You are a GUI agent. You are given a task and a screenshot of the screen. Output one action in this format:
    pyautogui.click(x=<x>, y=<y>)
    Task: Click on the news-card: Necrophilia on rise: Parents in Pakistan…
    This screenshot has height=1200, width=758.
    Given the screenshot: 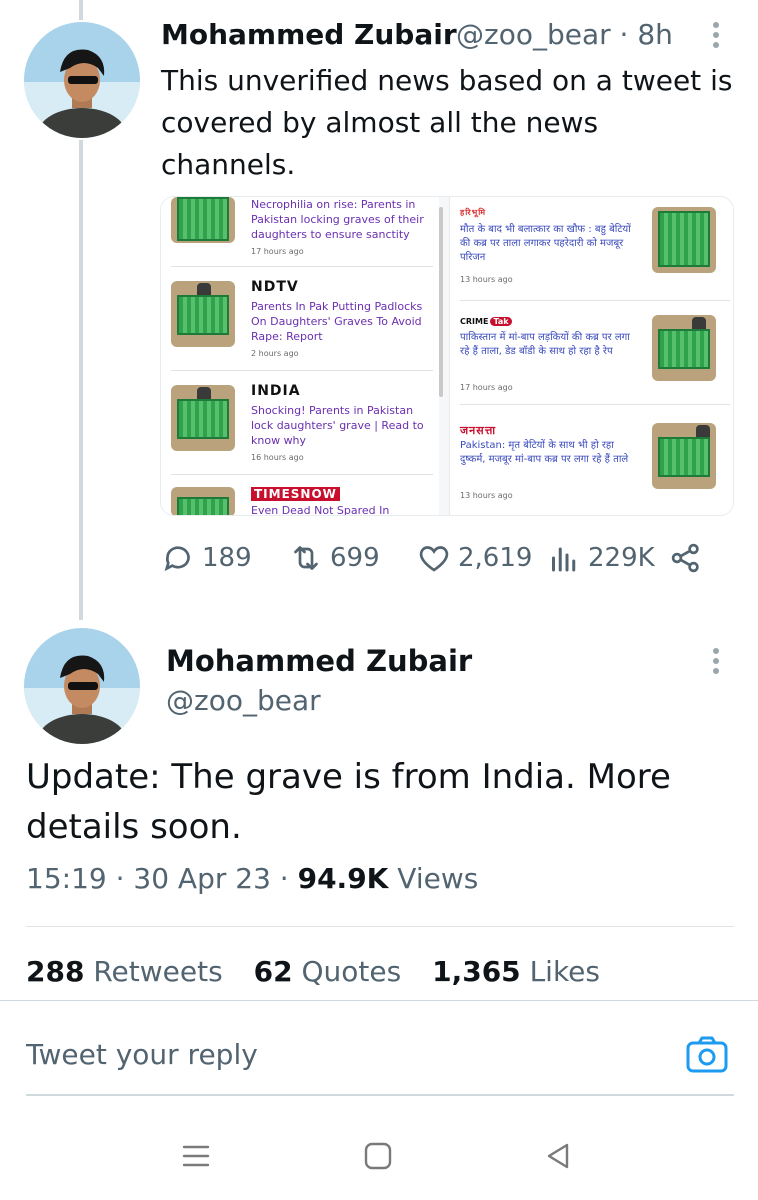 What is the action you would take?
    pyautogui.click(x=302, y=232)
    